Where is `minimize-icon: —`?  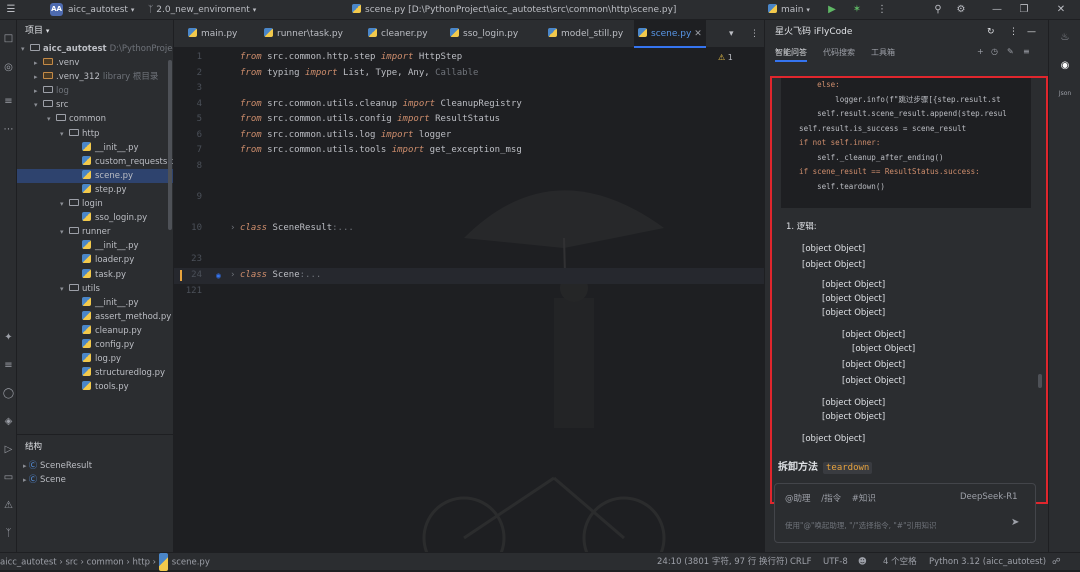
minimize-icon: — is located at coordinates (997, 10).